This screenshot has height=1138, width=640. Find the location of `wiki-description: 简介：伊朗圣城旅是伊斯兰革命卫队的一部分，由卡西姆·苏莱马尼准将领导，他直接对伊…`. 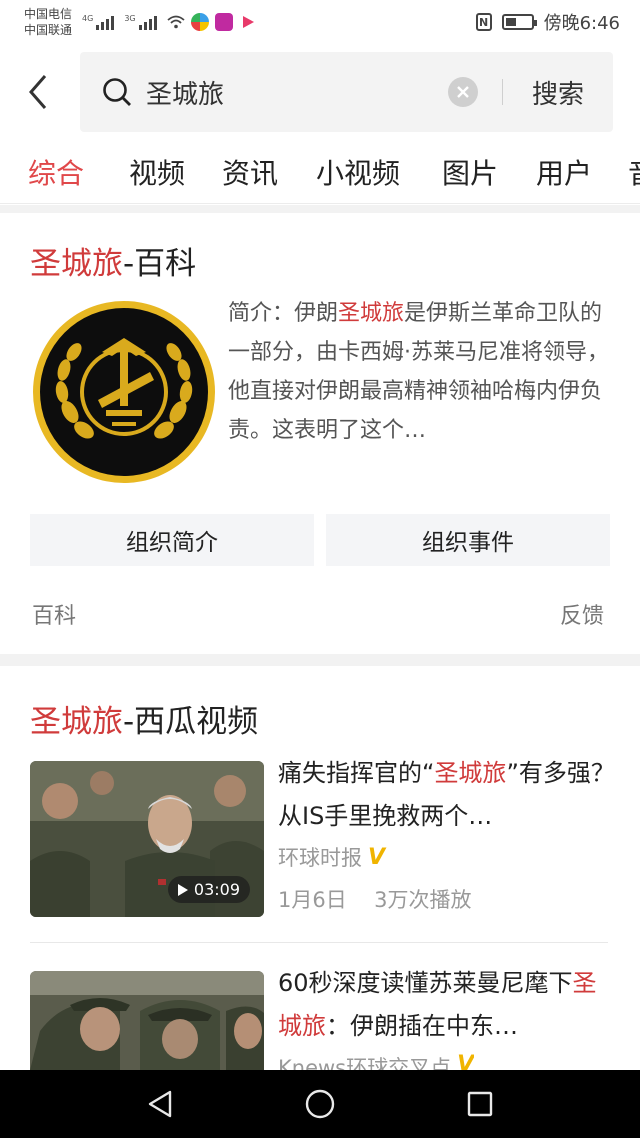

wiki-description: 简介：伊朗圣城旅是伊斯兰革命卫队的一部分，由卡西姆·苏莱马尼准将领导，他直接对伊… is located at coordinates (422, 372).